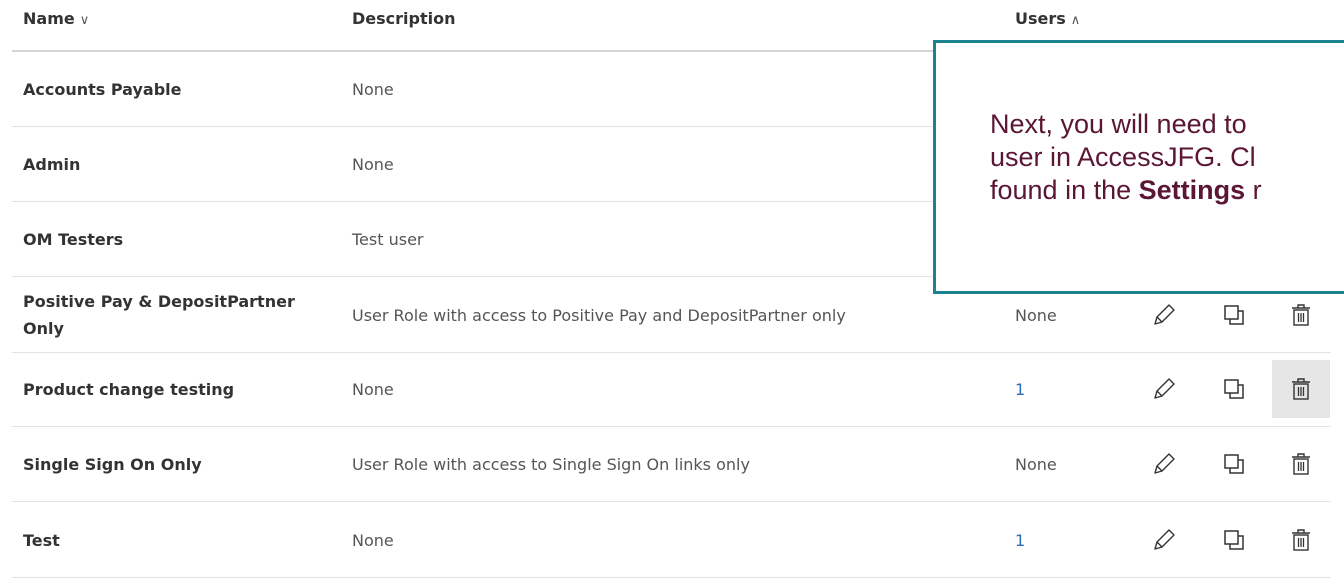  I want to click on table-row: Test None 1, so click(671, 540).